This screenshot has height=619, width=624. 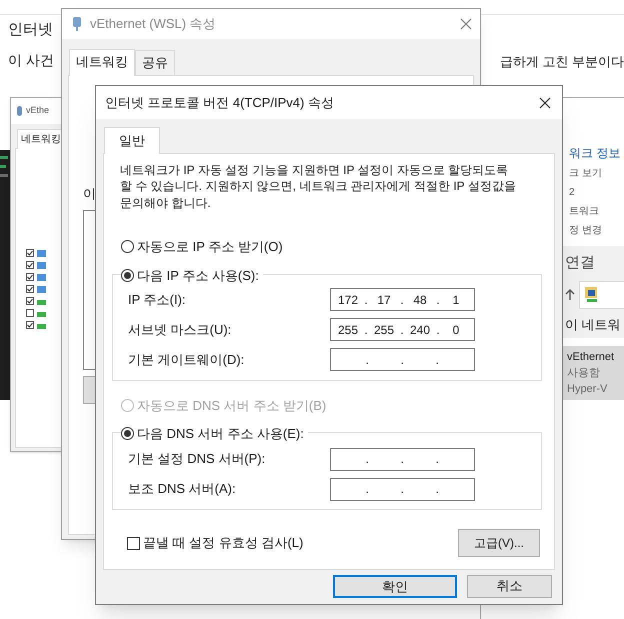 I want to click on page-heading: 인터넷, so click(x=30, y=30).